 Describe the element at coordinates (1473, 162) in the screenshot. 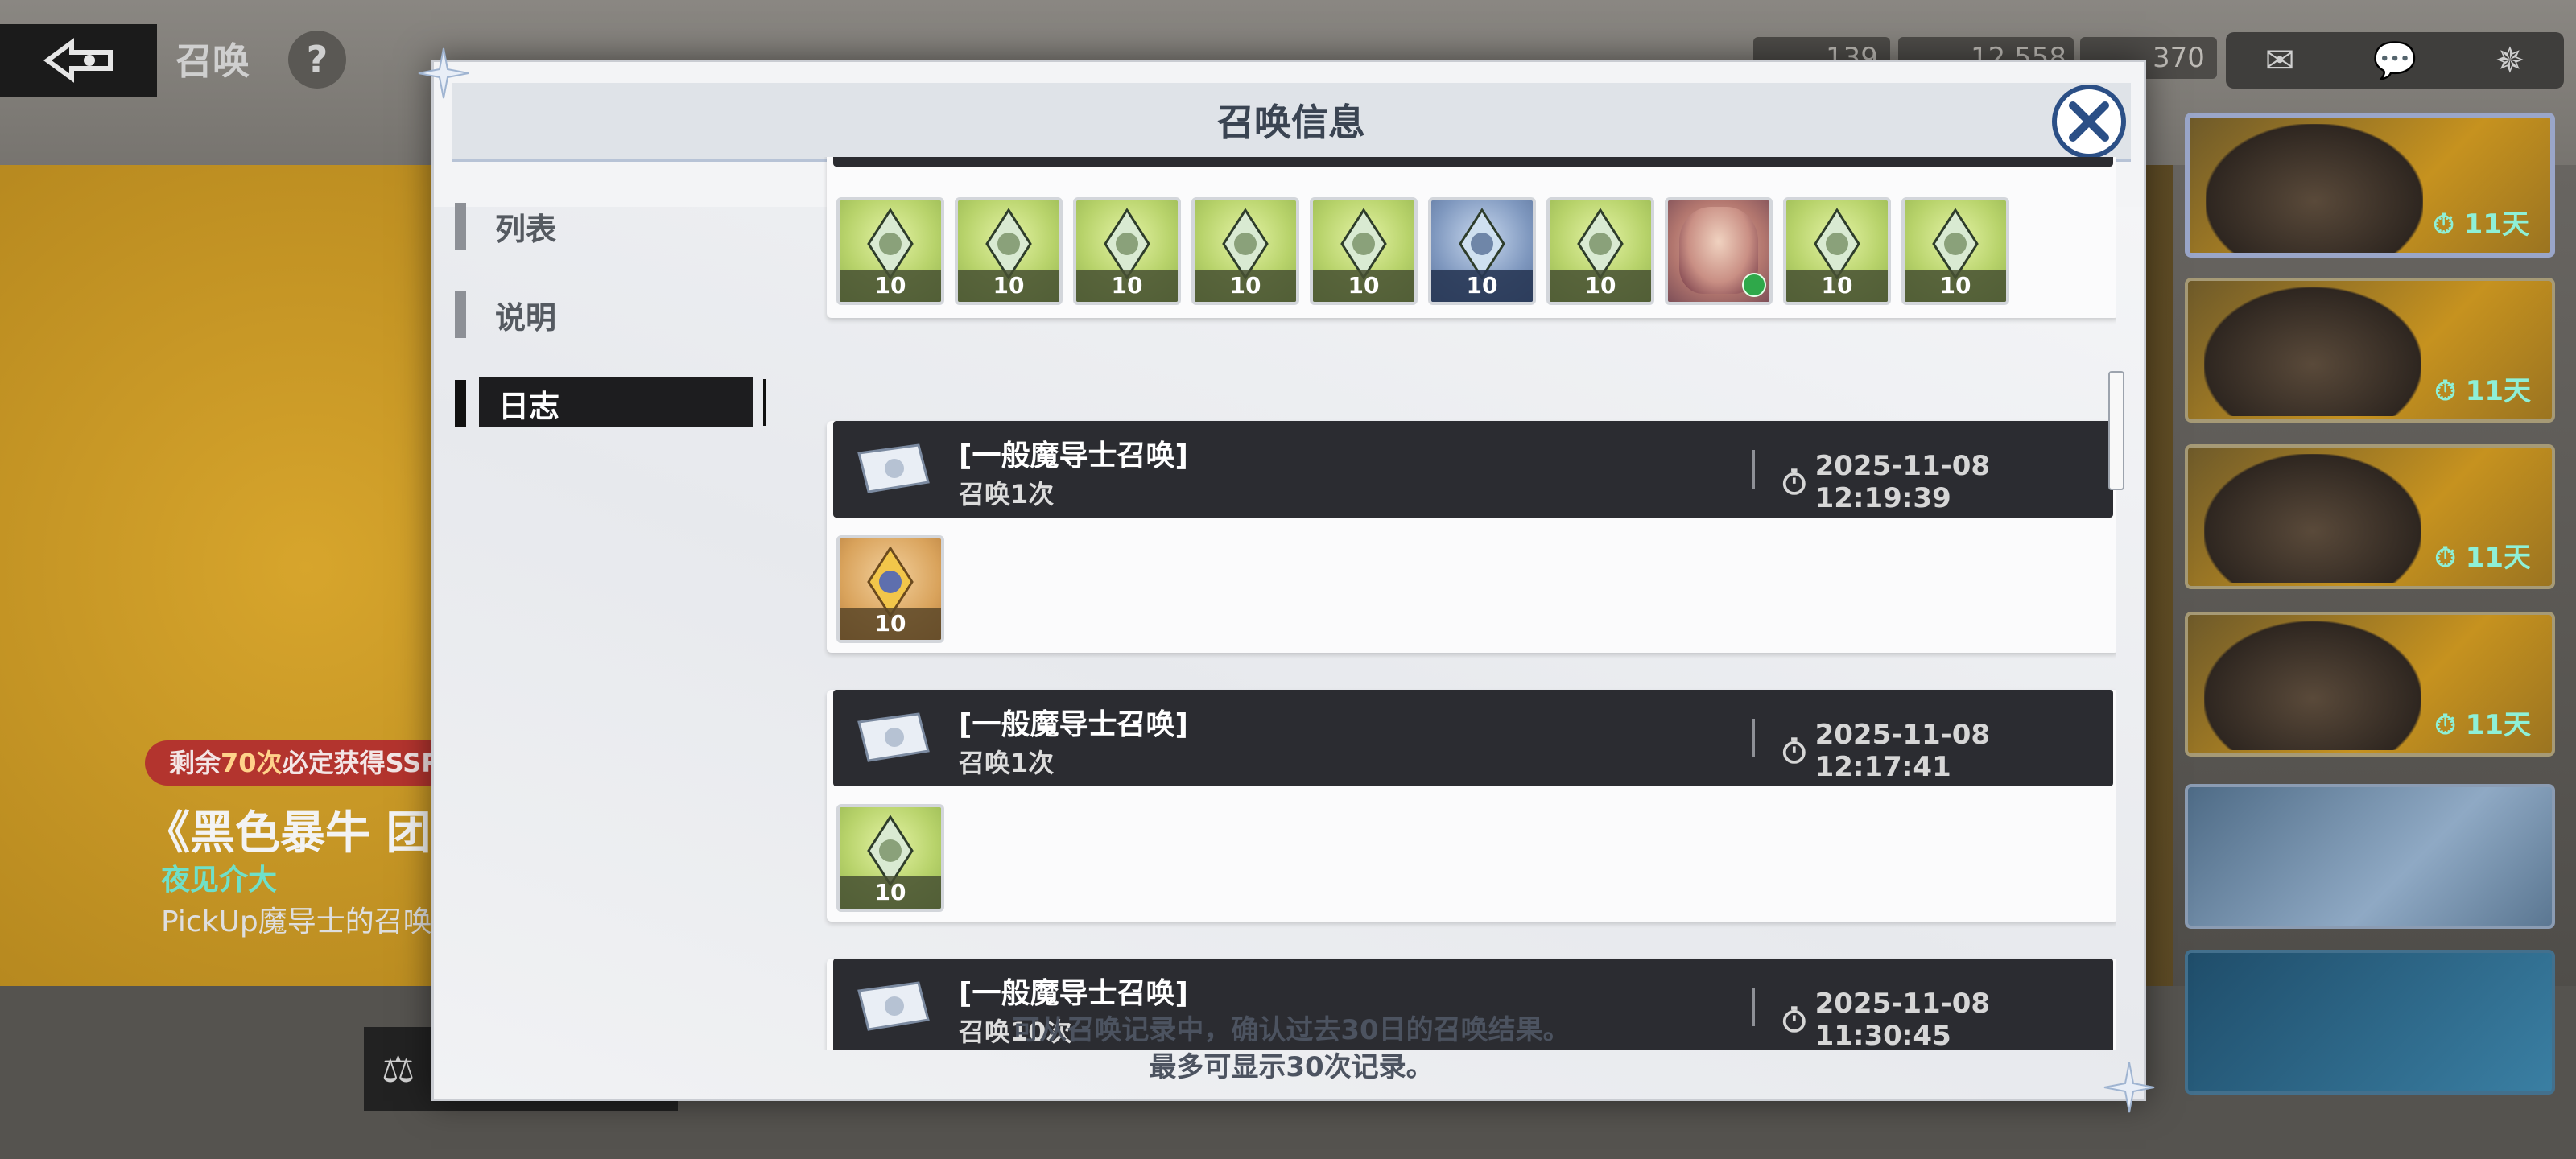

I see `log-entry-header` at that location.